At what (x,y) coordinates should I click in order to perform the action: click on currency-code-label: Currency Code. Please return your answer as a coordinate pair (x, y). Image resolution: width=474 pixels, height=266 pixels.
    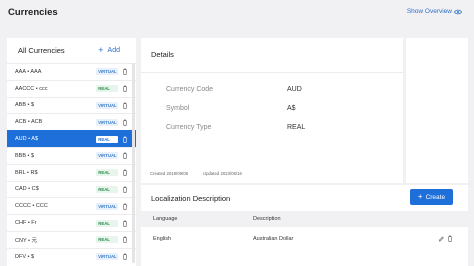
    Looking at the image, I should click on (190, 89).